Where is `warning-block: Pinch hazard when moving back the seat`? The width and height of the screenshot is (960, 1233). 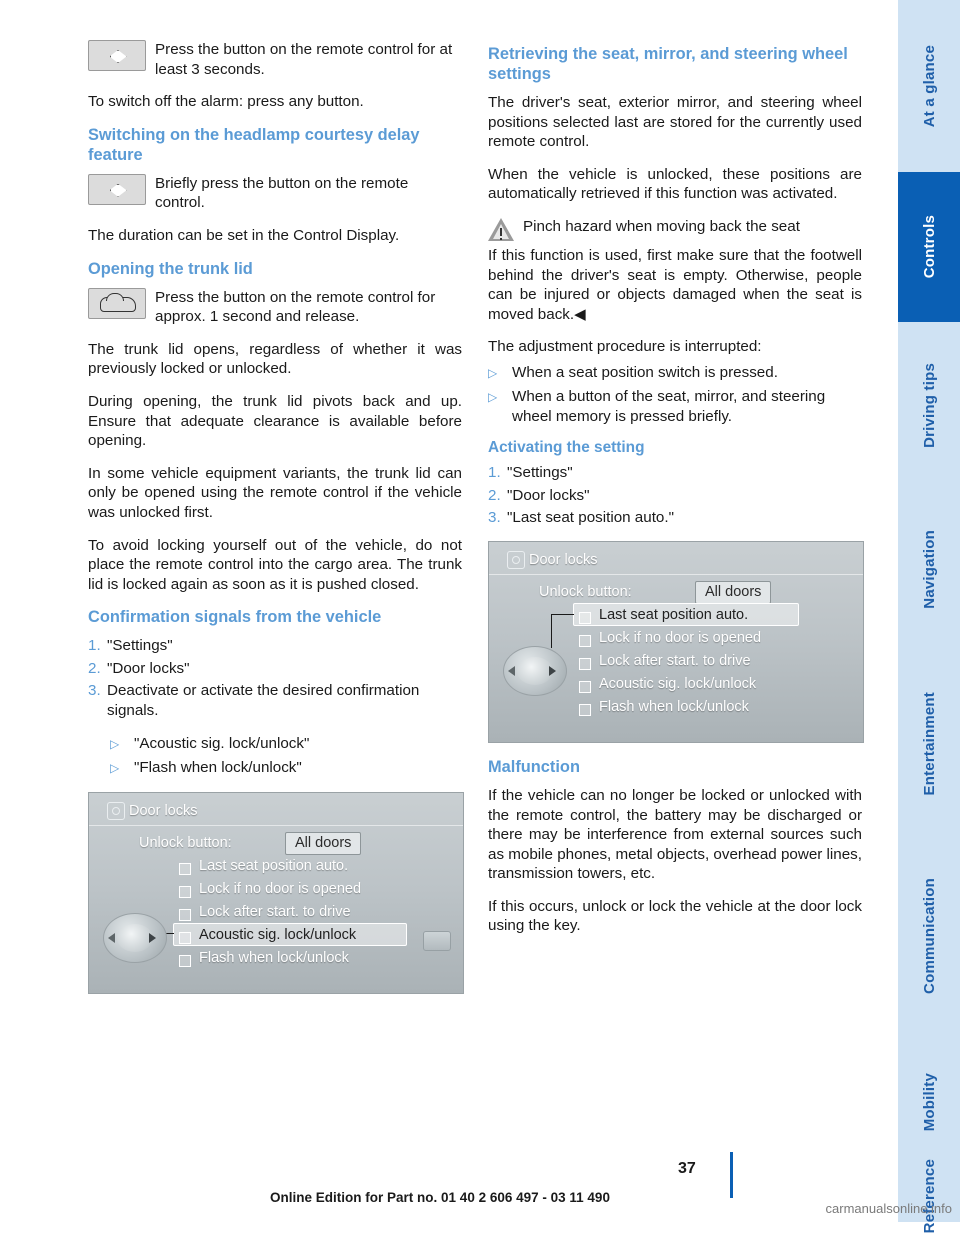
warning-block: Pinch hazard when moving back the seat is located at coordinates (675, 229).